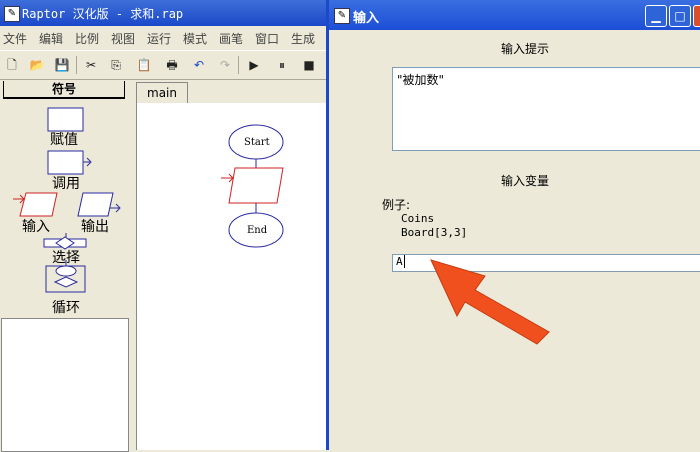 The width and height of the screenshot is (700, 452). I want to click on flow-input-parallelogram, so click(256, 185).